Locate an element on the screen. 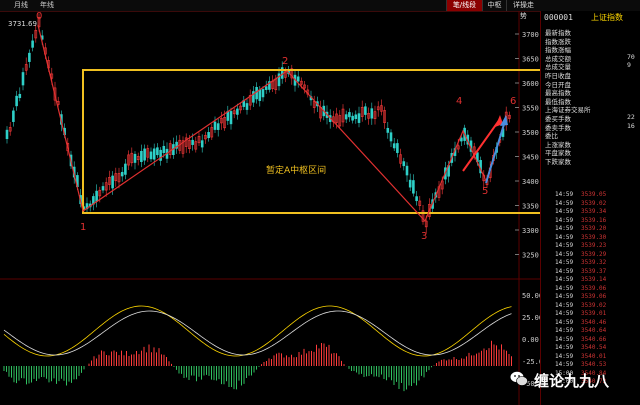 Image resolution: width=640 pixels, height=405 pixels. tick-row: 14:59 3539.06 is located at coordinates (580, 288).